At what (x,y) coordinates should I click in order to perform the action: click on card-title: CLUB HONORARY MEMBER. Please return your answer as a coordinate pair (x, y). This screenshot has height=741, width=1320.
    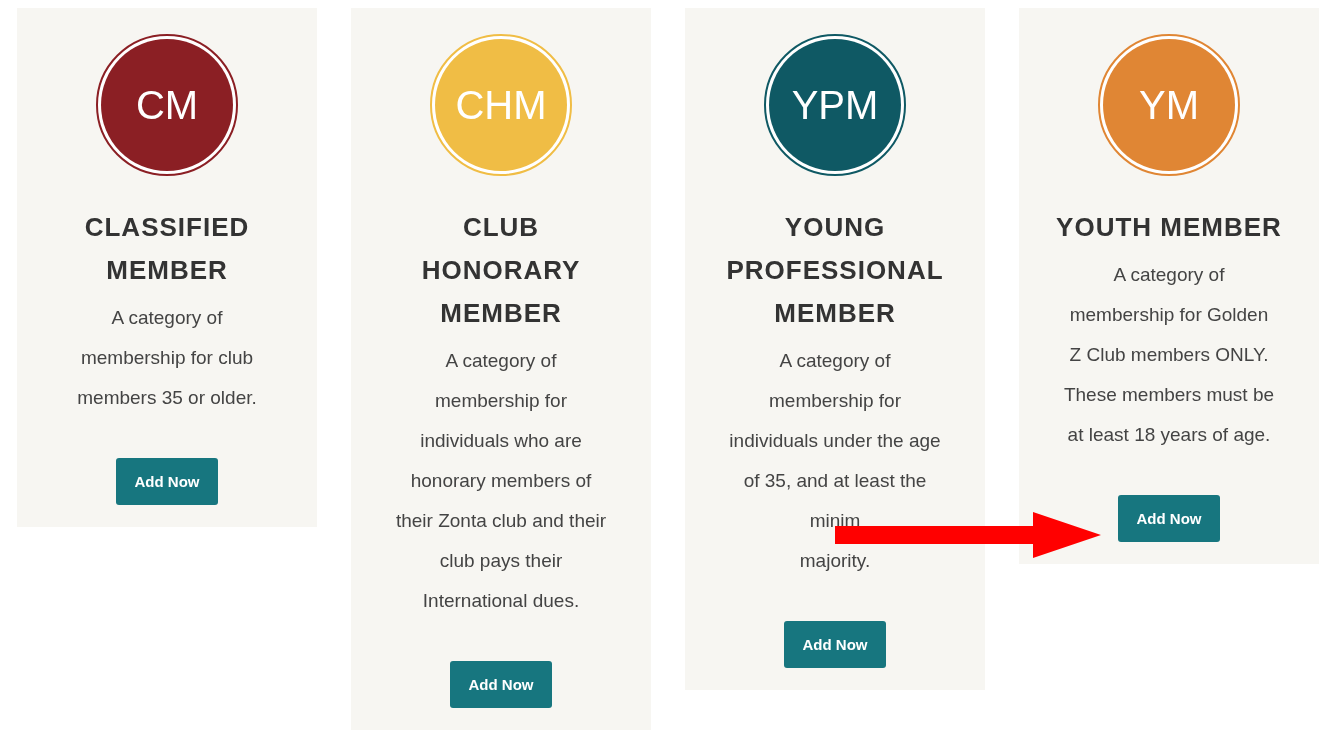
    Looking at the image, I should click on (501, 270).